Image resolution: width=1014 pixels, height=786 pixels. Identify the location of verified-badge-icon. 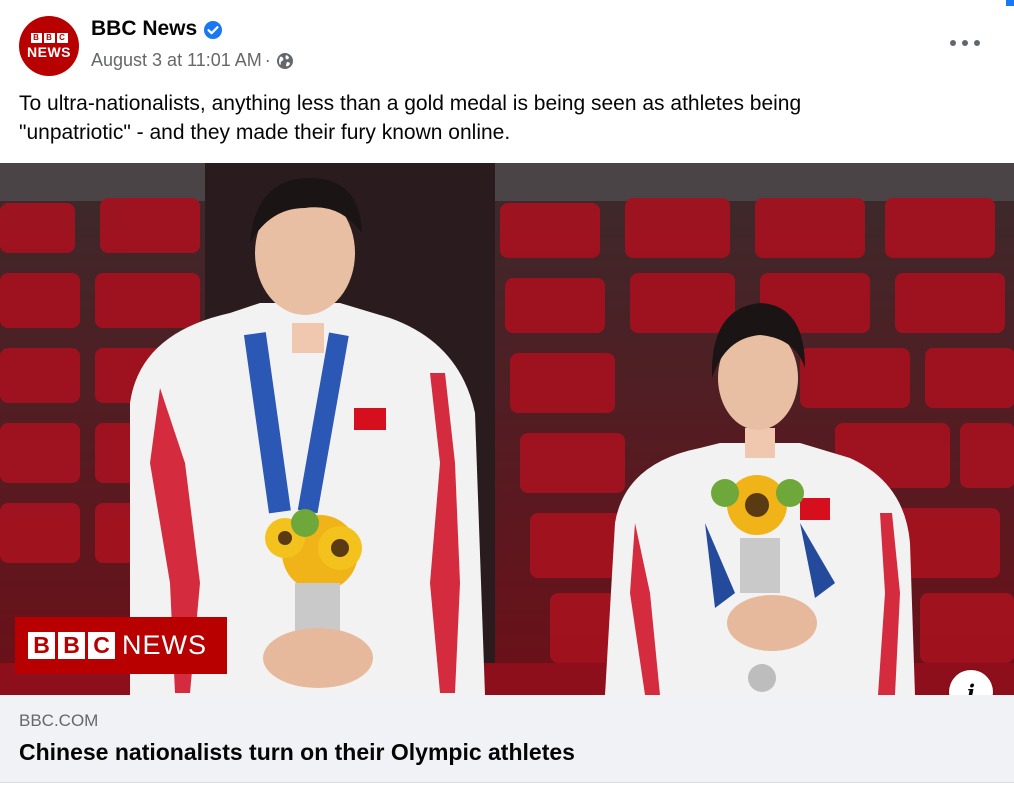
(213, 30).